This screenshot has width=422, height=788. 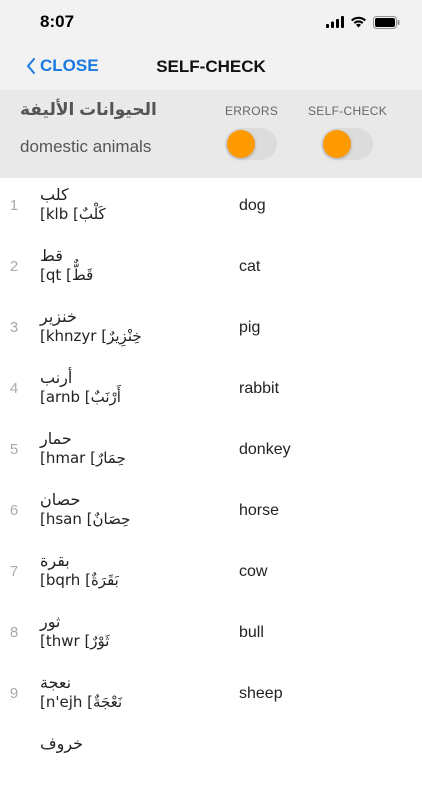 What do you see at coordinates (60, 499) in the screenshot?
I see `arabic-word: حصان` at bounding box center [60, 499].